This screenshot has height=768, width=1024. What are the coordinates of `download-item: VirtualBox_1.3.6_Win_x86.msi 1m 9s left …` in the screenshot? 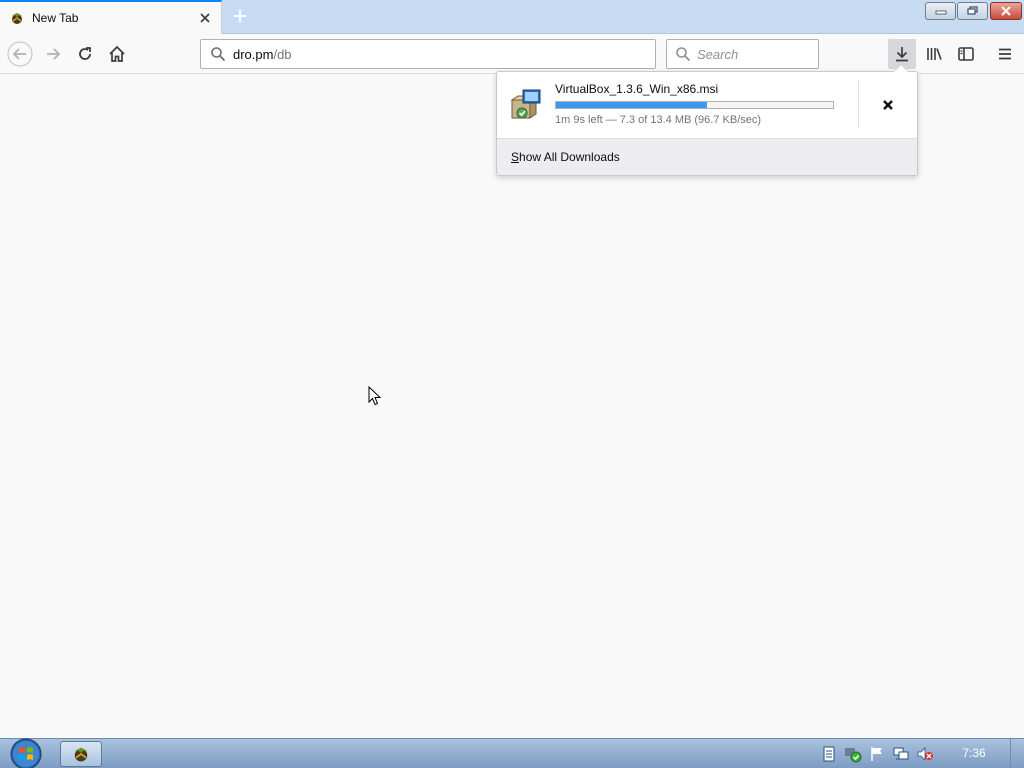 It's located at (707, 105).